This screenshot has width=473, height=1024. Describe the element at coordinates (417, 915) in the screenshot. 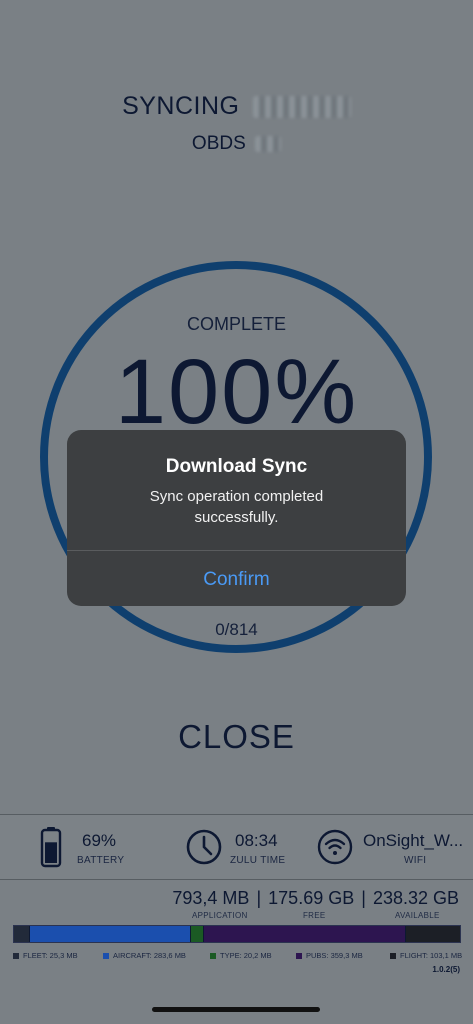

I see `available-label: AVAILABLE` at that location.